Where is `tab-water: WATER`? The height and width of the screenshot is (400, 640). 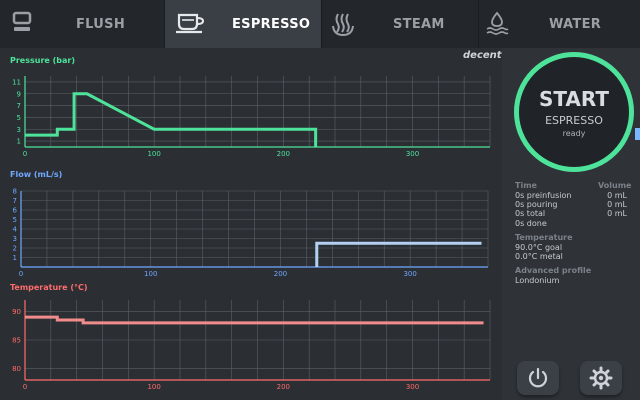
tab-water: WATER is located at coordinates (559, 24).